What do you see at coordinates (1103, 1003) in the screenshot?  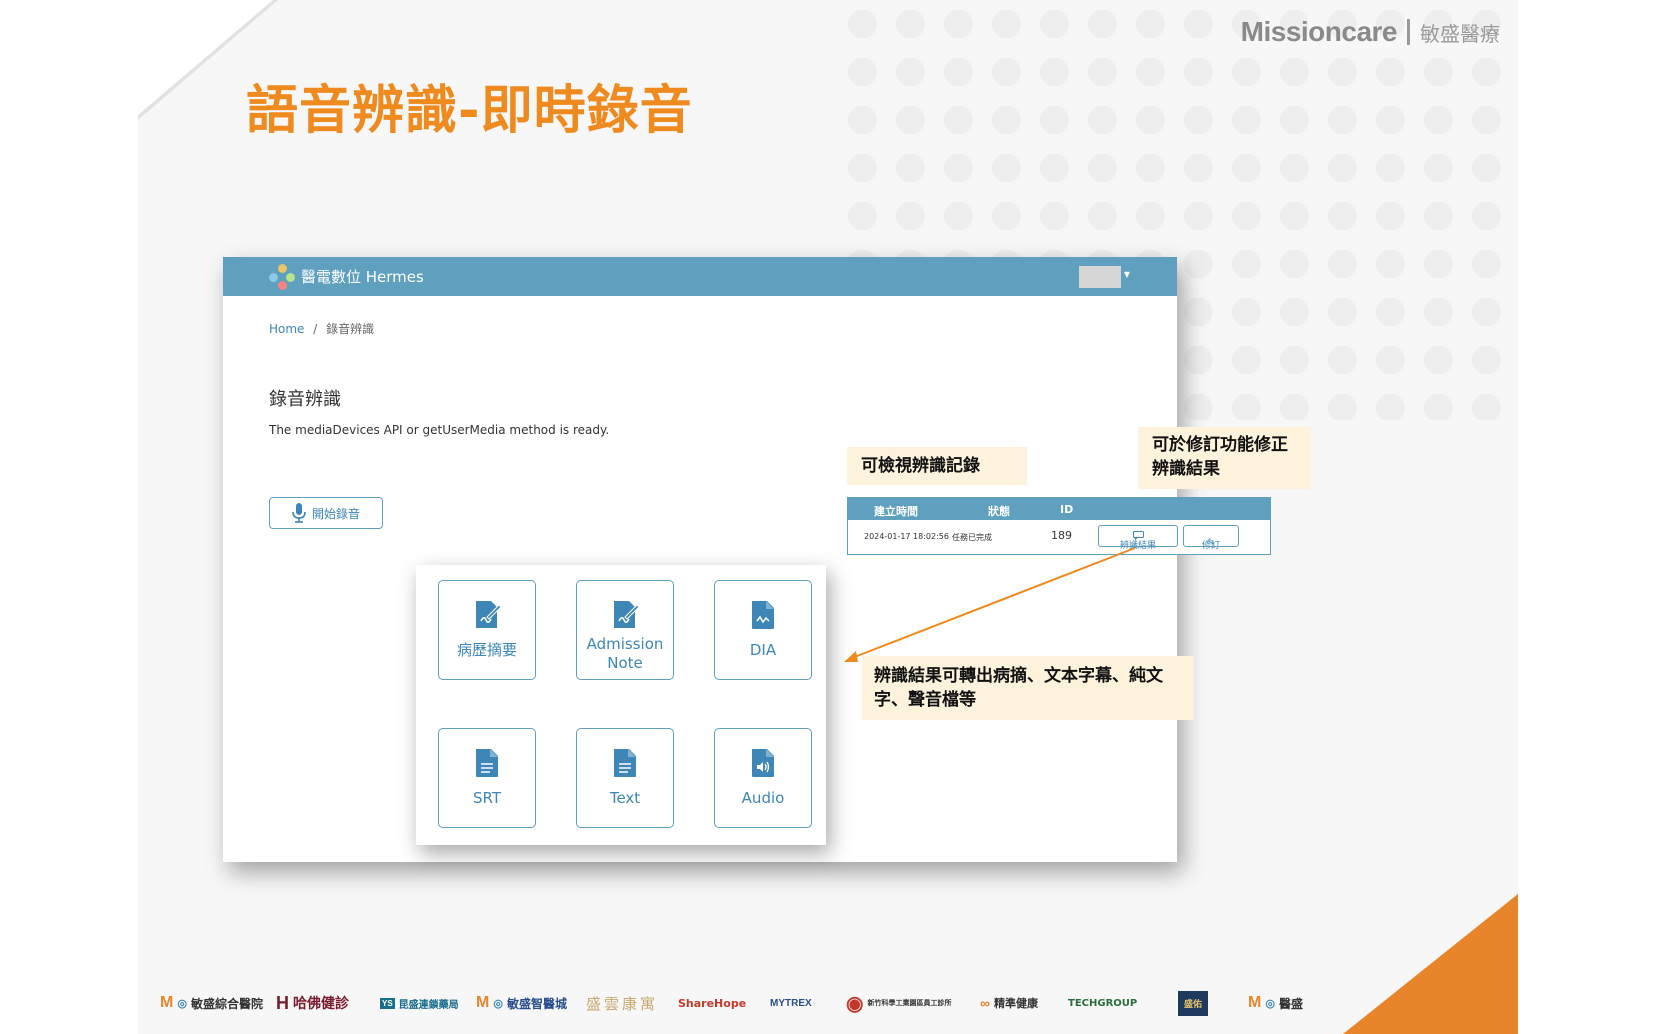 I see `partner-logo: TECHGROUP` at bounding box center [1103, 1003].